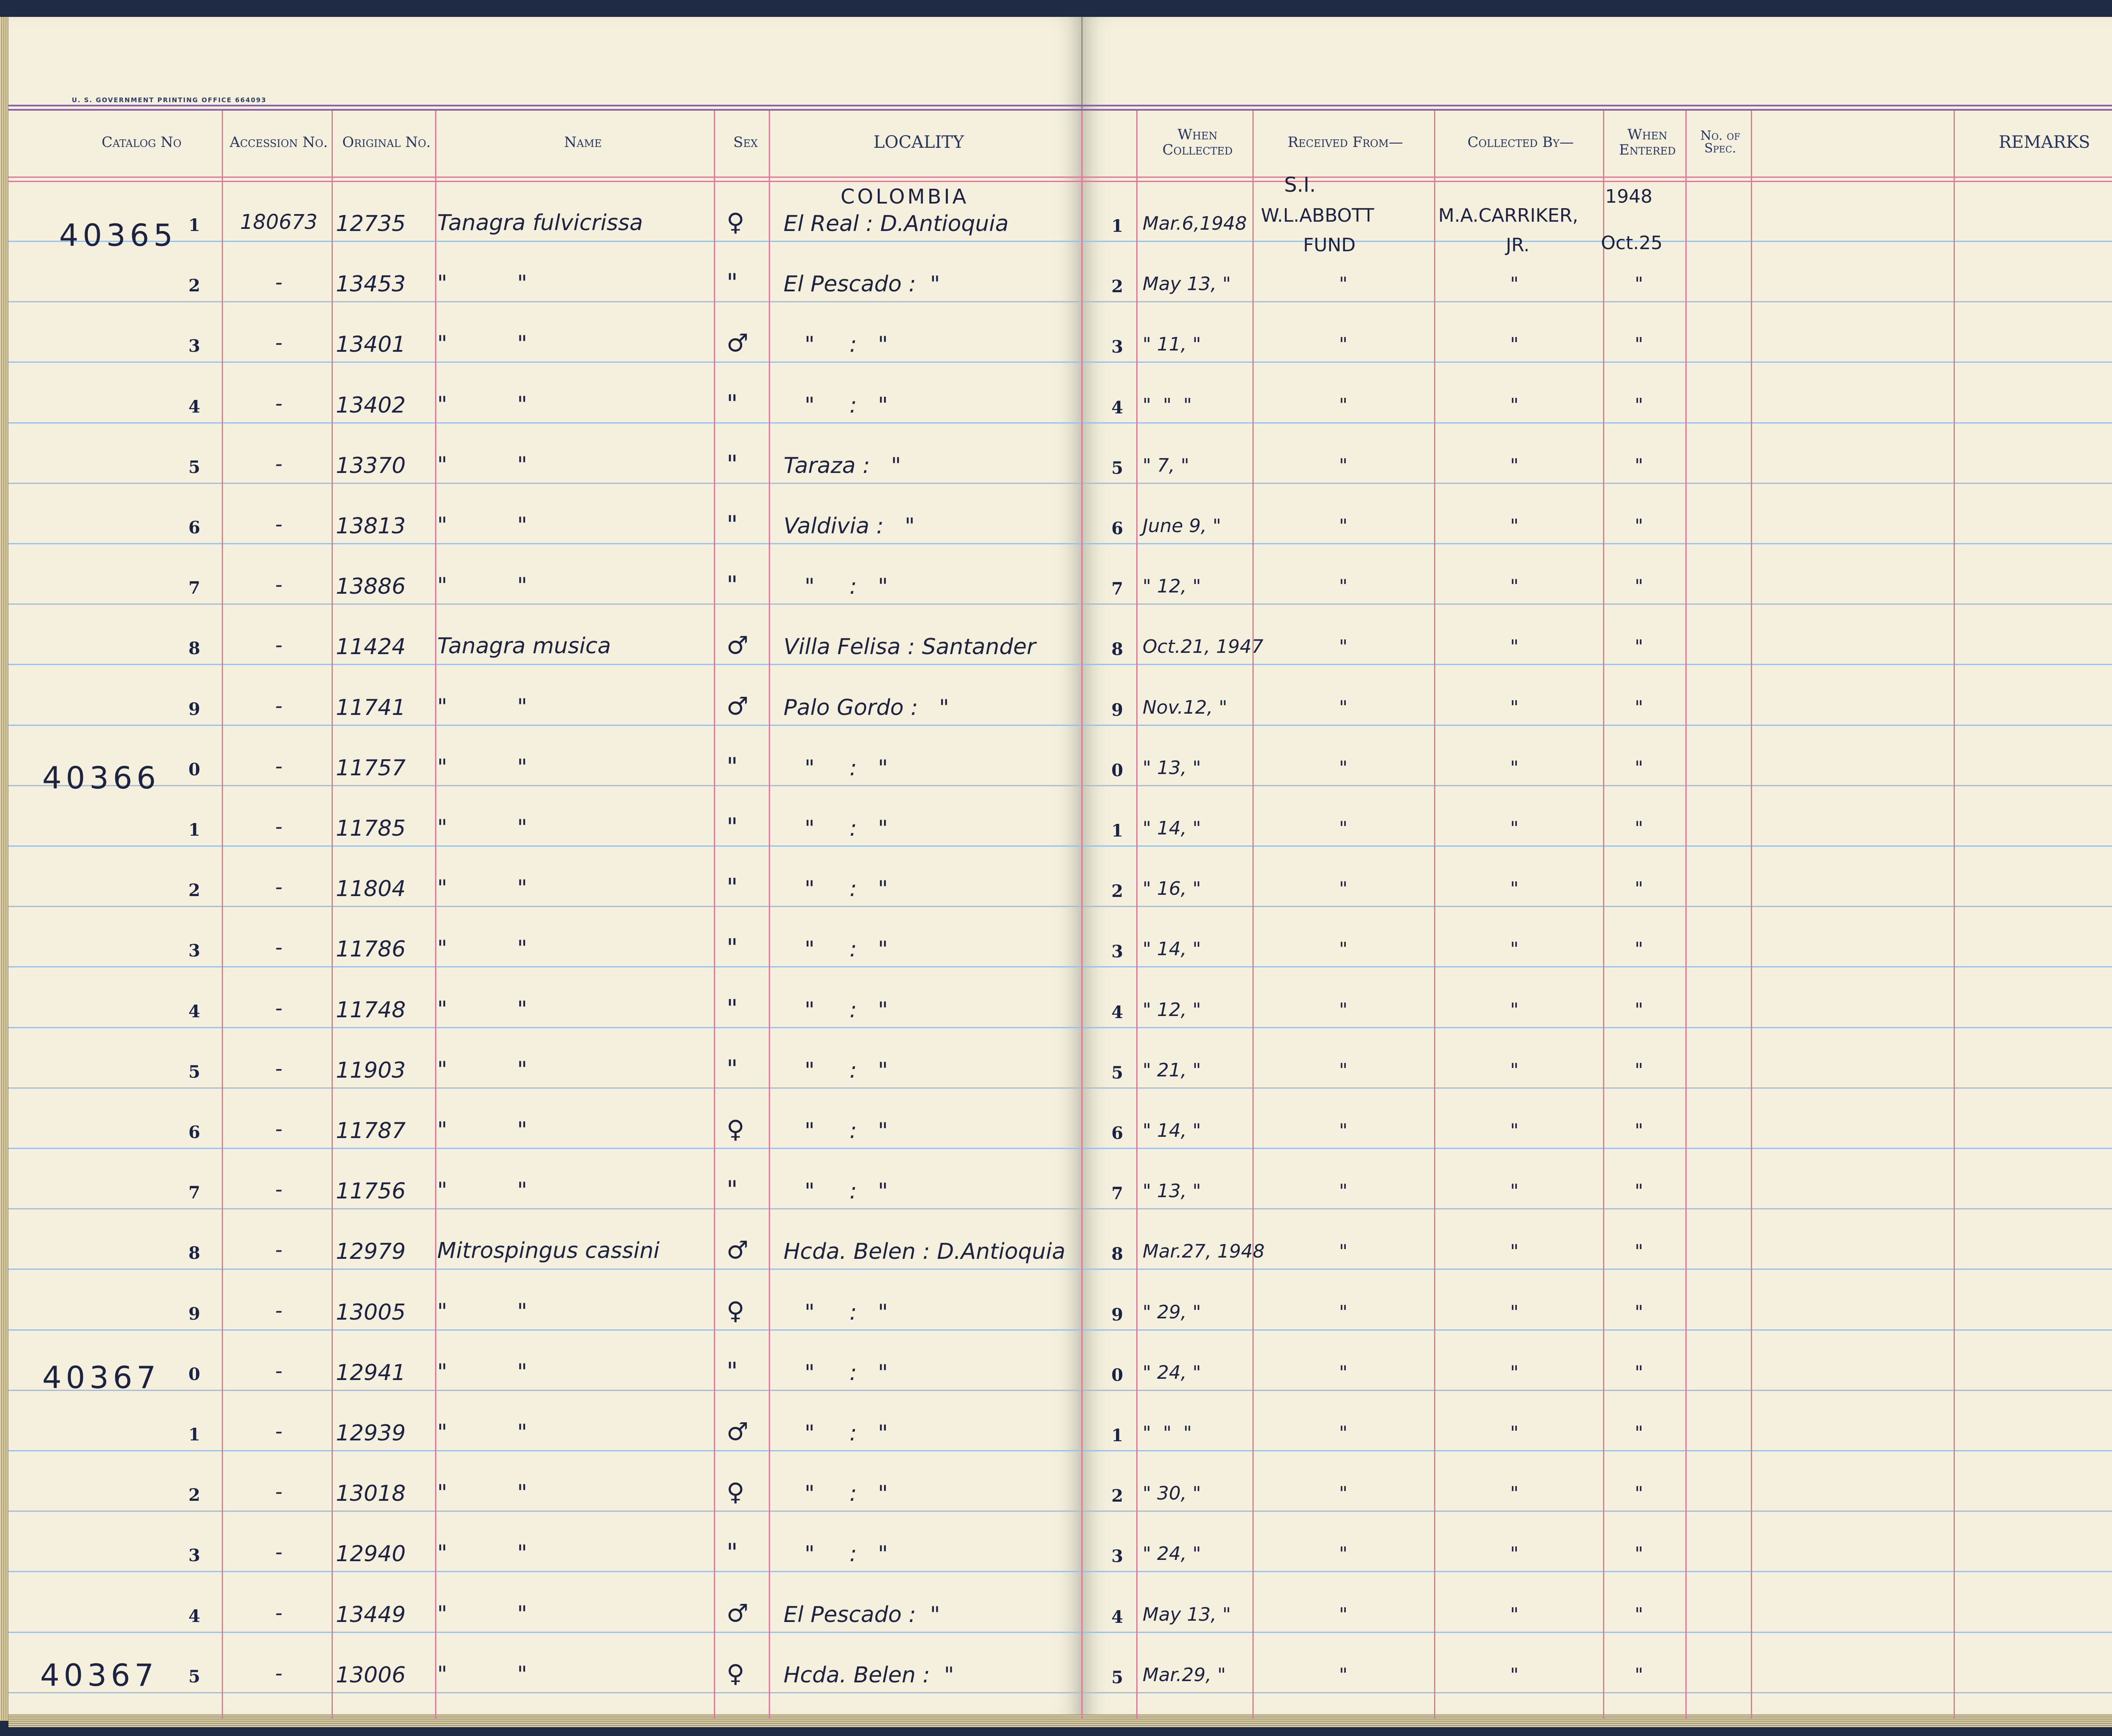 The height and width of the screenshot is (1736, 2112). Describe the element at coordinates (1172, 889) in the screenshot. I see `date-collected: " 16, "` at that location.